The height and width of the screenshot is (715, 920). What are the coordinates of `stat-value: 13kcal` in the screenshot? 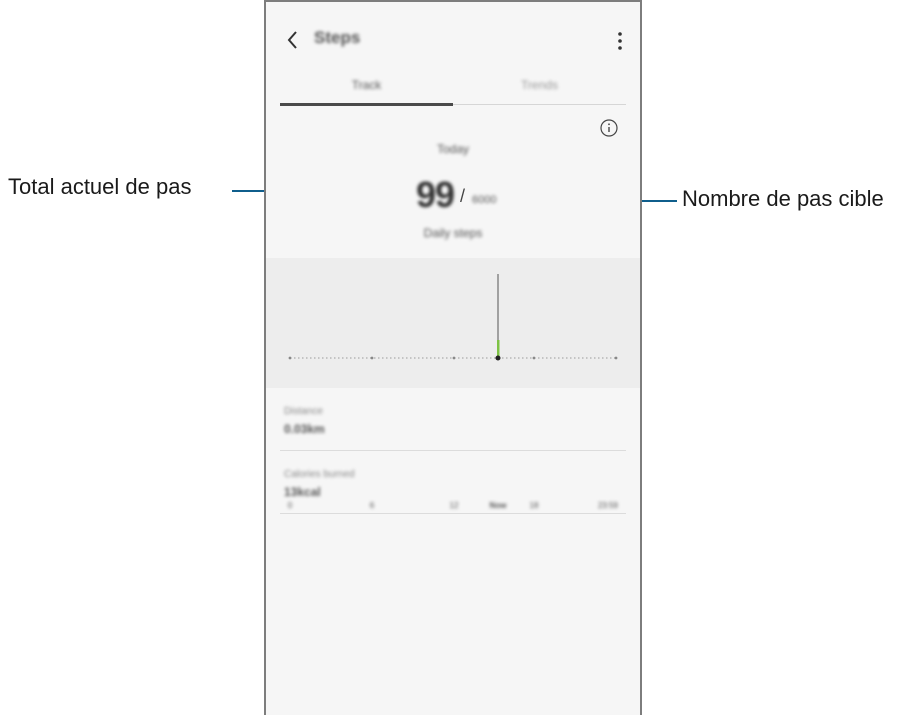 It's located at (302, 492).